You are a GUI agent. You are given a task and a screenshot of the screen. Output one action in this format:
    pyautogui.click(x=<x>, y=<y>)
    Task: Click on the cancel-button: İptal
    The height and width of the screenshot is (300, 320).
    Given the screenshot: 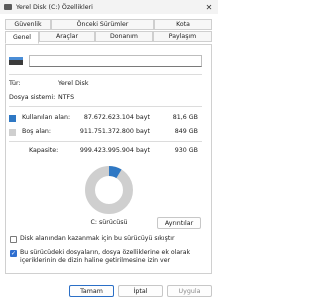 What is the action you would take?
    pyautogui.click(x=140, y=291)
    